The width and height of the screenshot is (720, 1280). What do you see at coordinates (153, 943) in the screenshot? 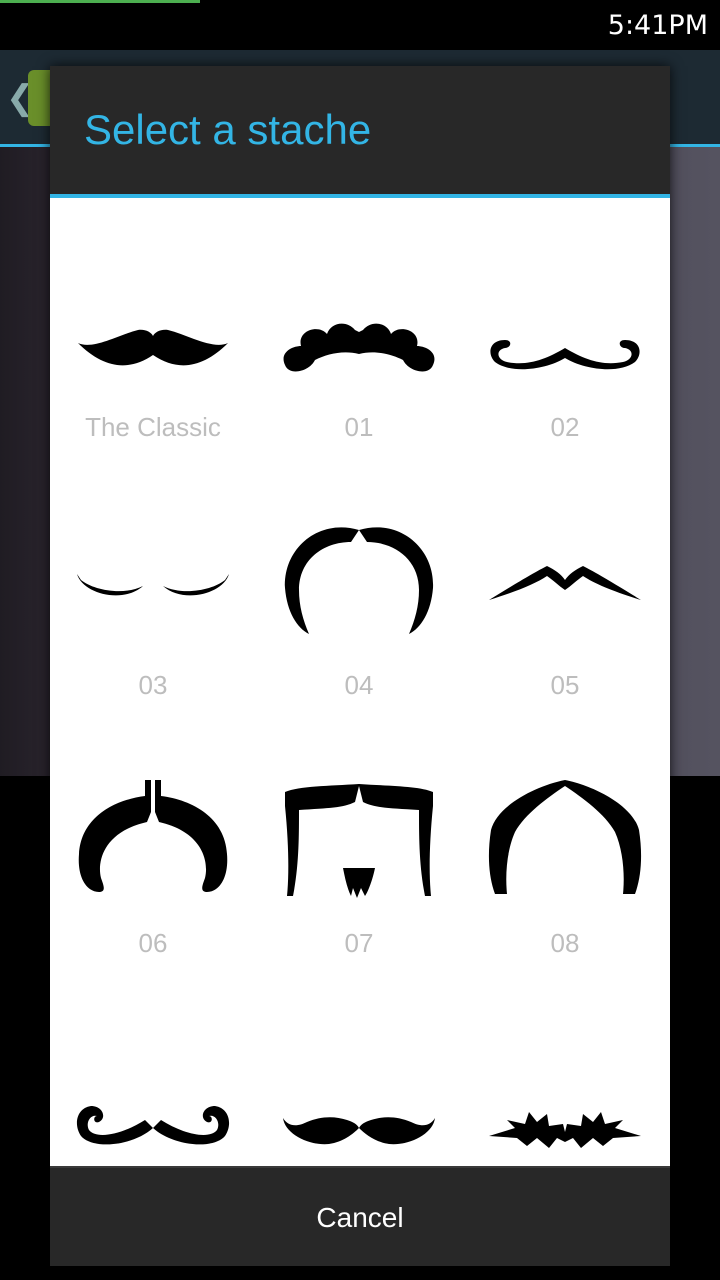
I see `option-label: 06` at bounding box center [153, 943].